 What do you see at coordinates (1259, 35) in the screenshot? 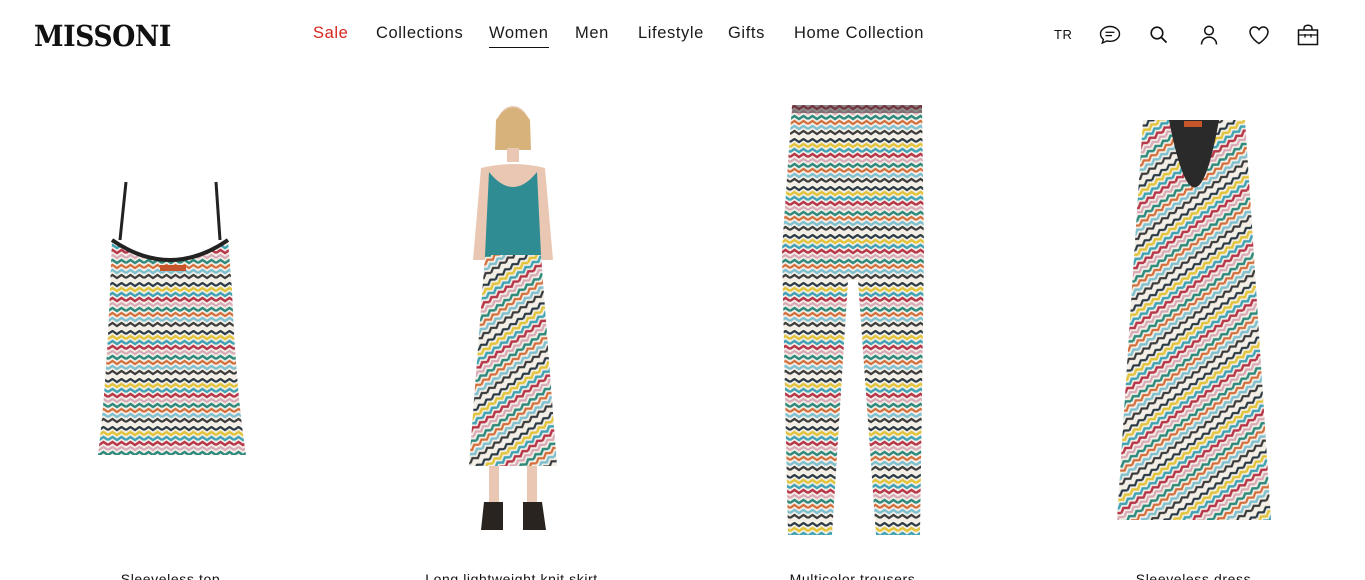
I see `wishlist-icon` at bounding box center [1259, 35].